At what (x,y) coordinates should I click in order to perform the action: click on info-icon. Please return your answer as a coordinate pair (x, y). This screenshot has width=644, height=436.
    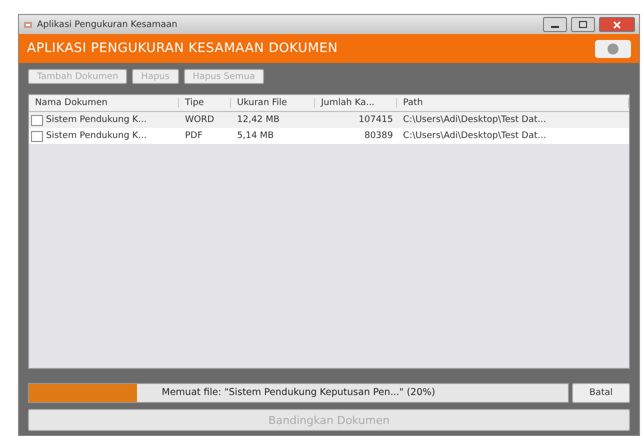
    Looking at the image, I should click on (613, 48).